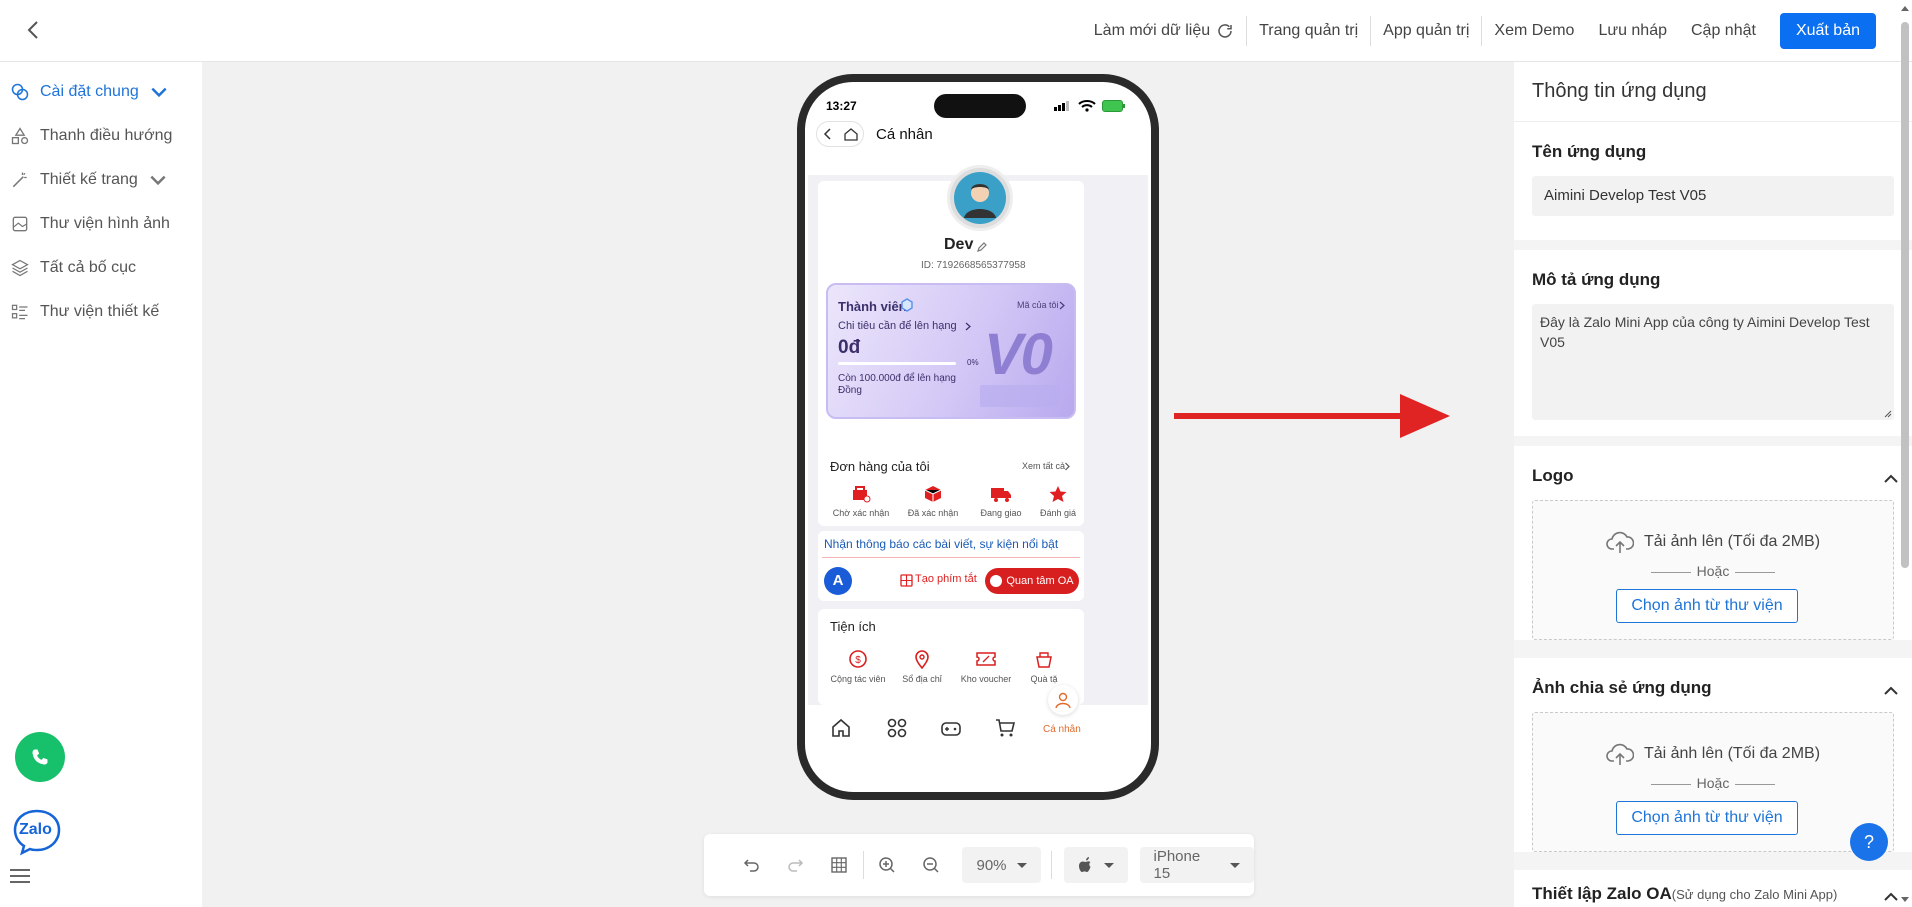 Image resolution: width=1912 pixels, height=907 pixels. What do you see at coordinates (1058, 501) in the screenshot?
I see `order-status-review: Đánh giá` at bounding box center [1058, 501].